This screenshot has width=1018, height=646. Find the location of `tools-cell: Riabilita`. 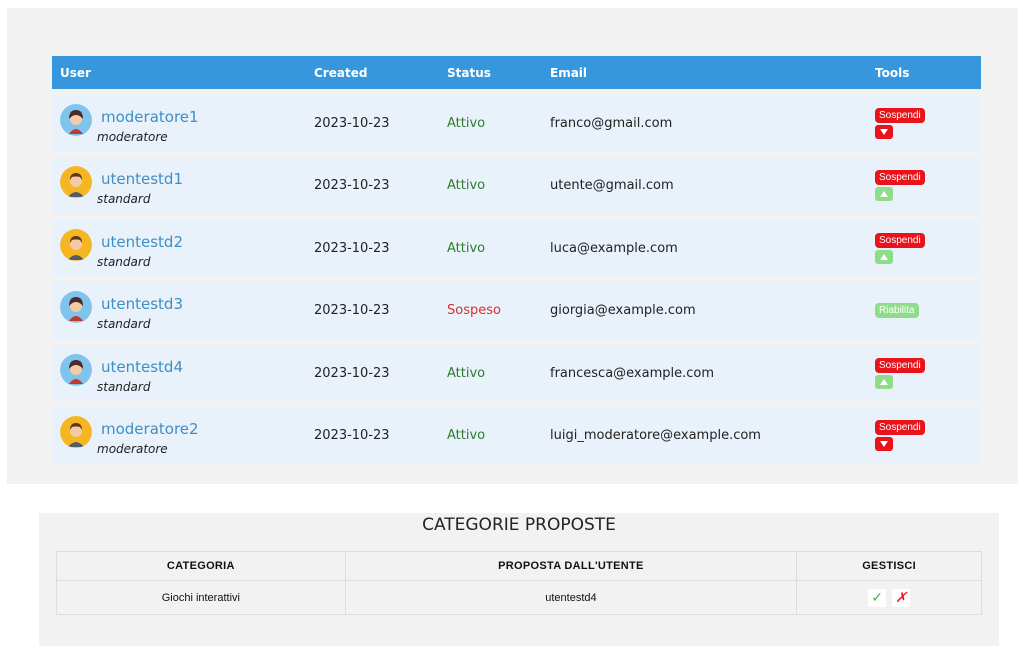

tools-cell: Riabilita is located at coordinates (897, 310).